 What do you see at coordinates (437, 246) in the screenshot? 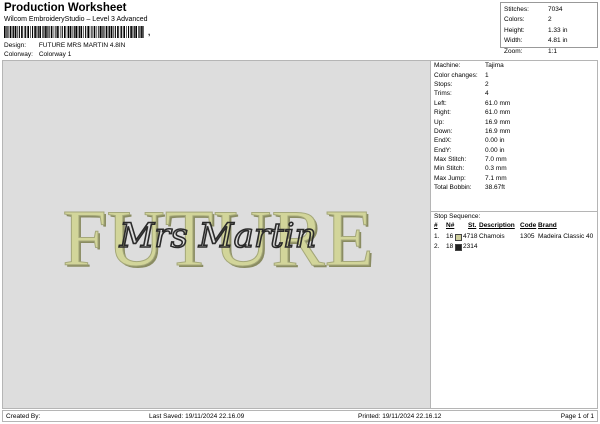
I see `stop-num: 2.` at bounding box center [437, 246].